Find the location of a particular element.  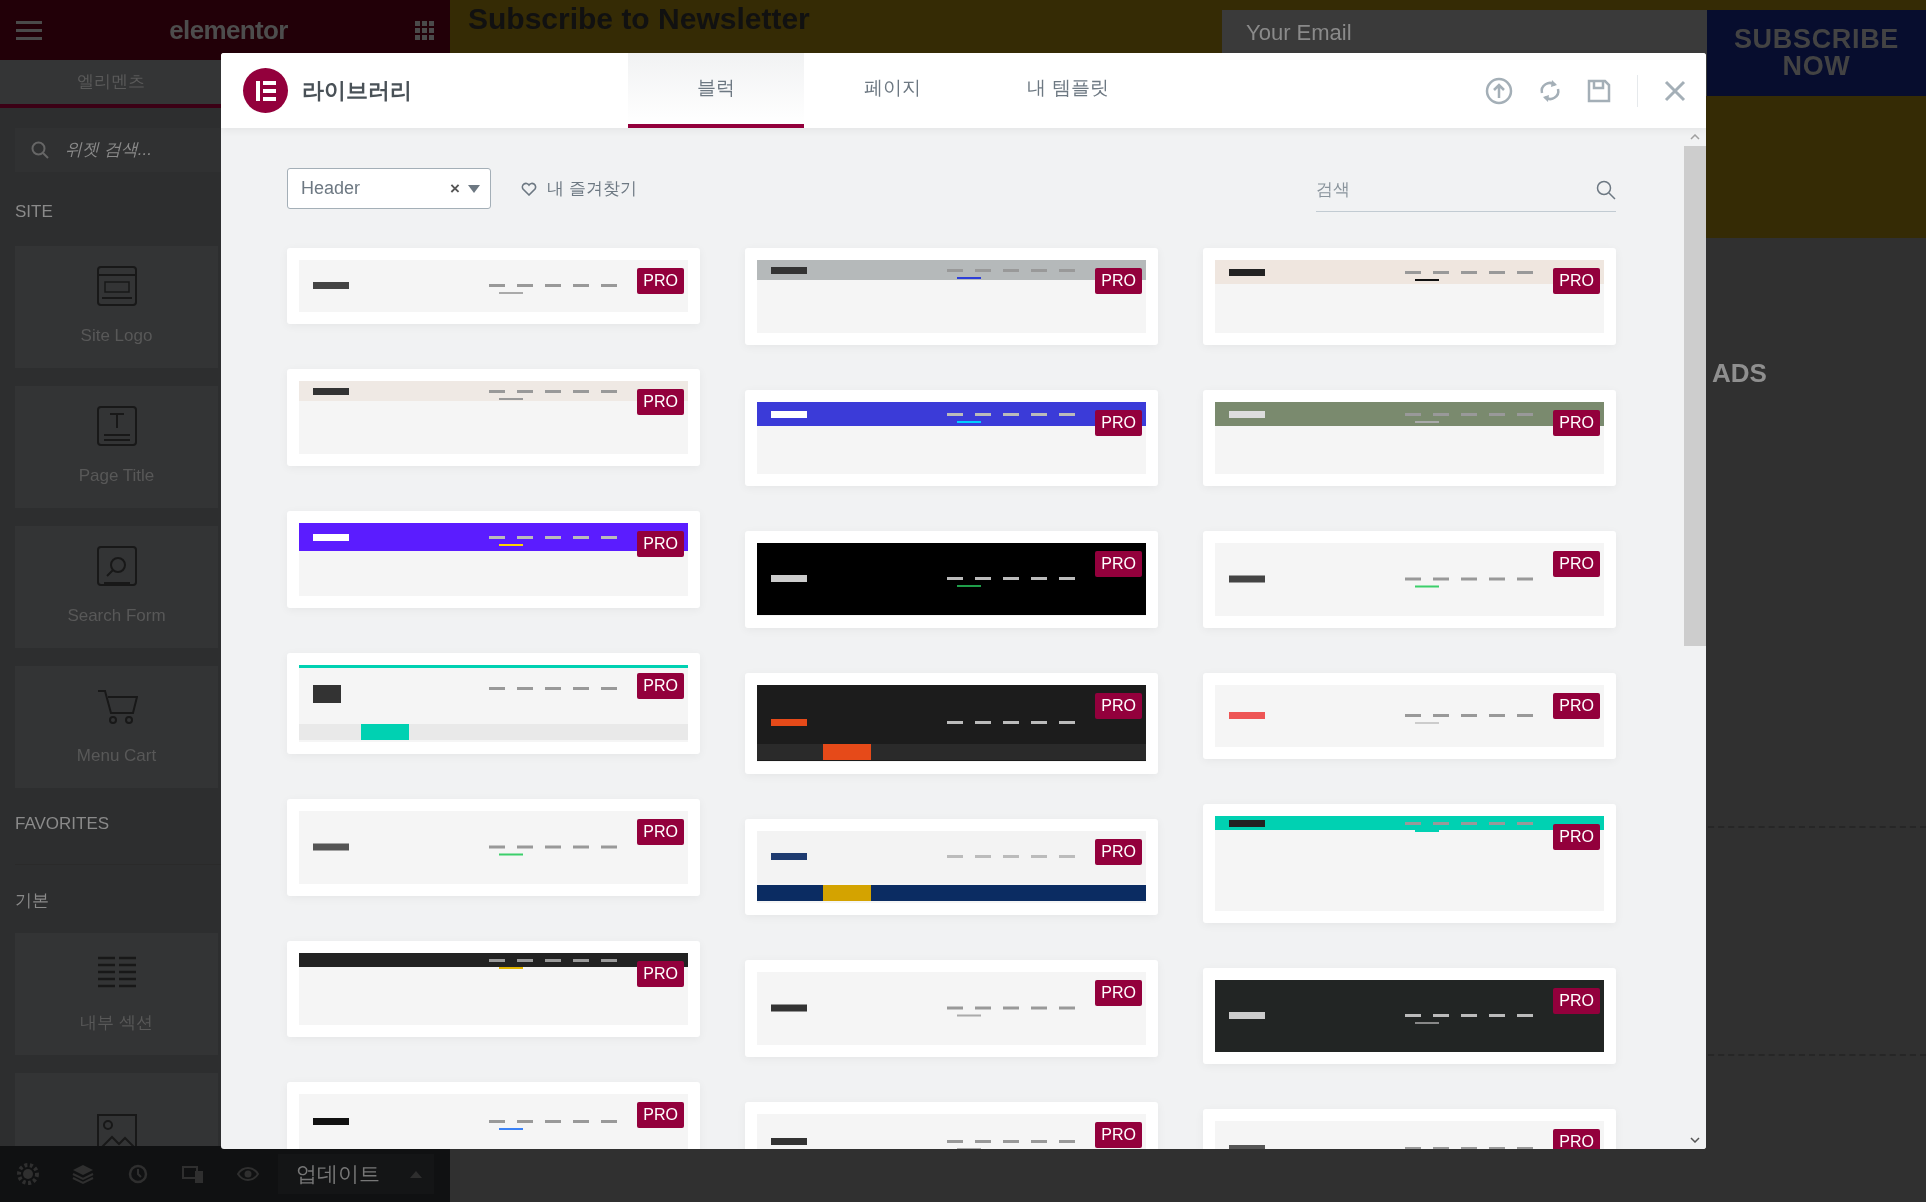

history-icon is located at coordinates (137, 1174).